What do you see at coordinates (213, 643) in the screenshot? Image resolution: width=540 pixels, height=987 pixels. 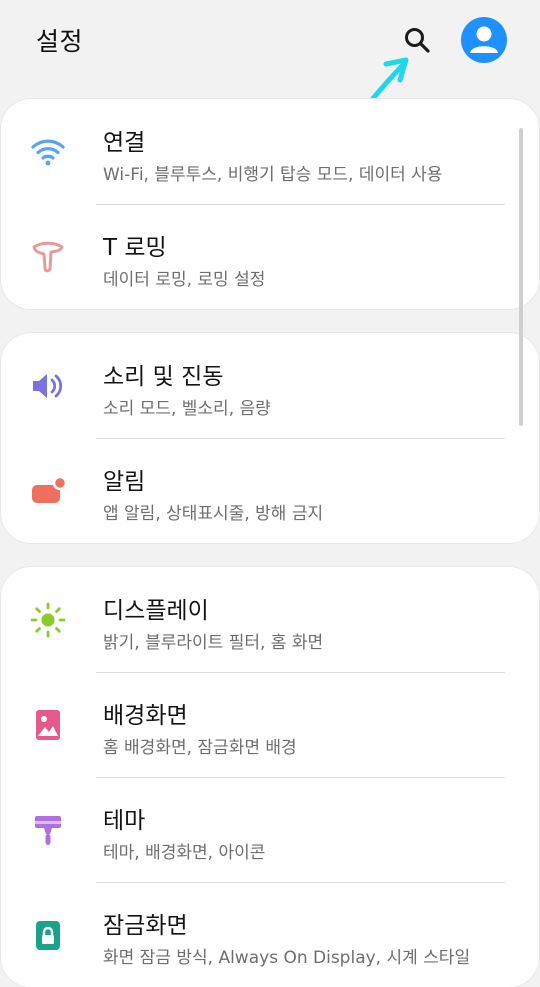 I see `settings-item-subtitle: 밝기, 블루라이트 필터, 홈 화면` at bounding box center [213, 643].